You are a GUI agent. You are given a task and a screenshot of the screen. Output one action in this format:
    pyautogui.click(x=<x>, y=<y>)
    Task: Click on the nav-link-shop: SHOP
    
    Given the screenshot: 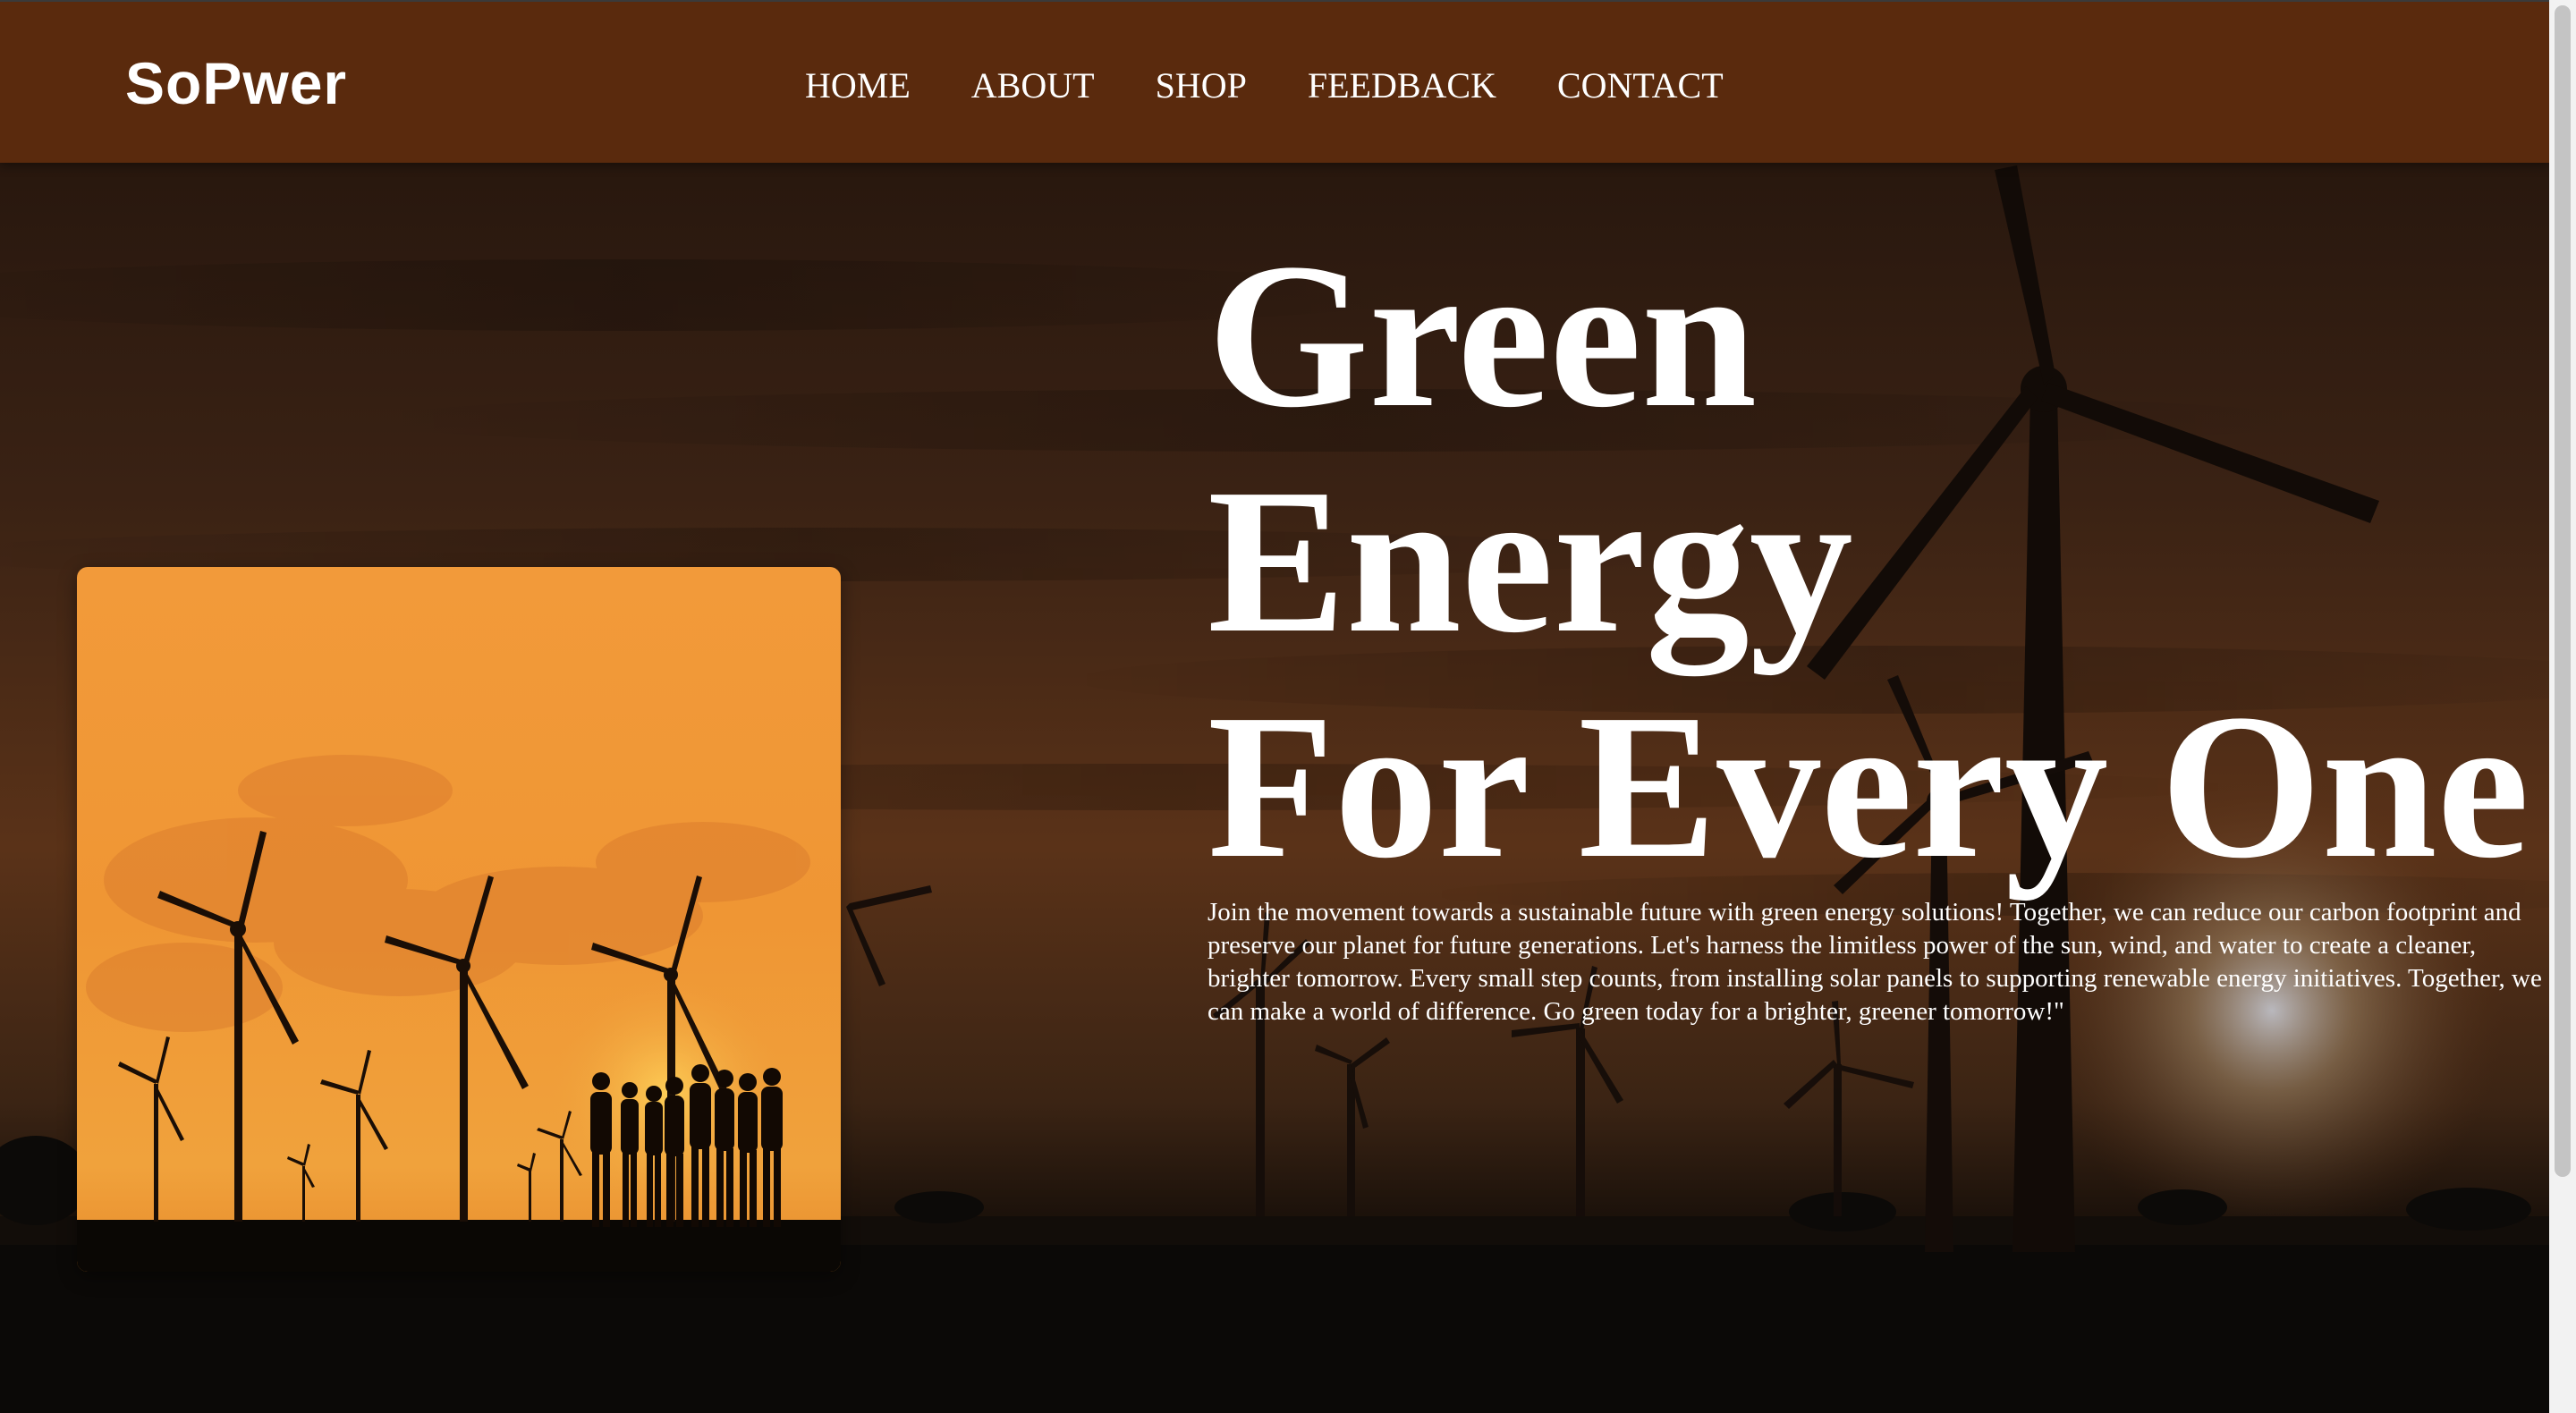 What is the action you would take?
    pyautogui.click(x=1201, y=85)
    